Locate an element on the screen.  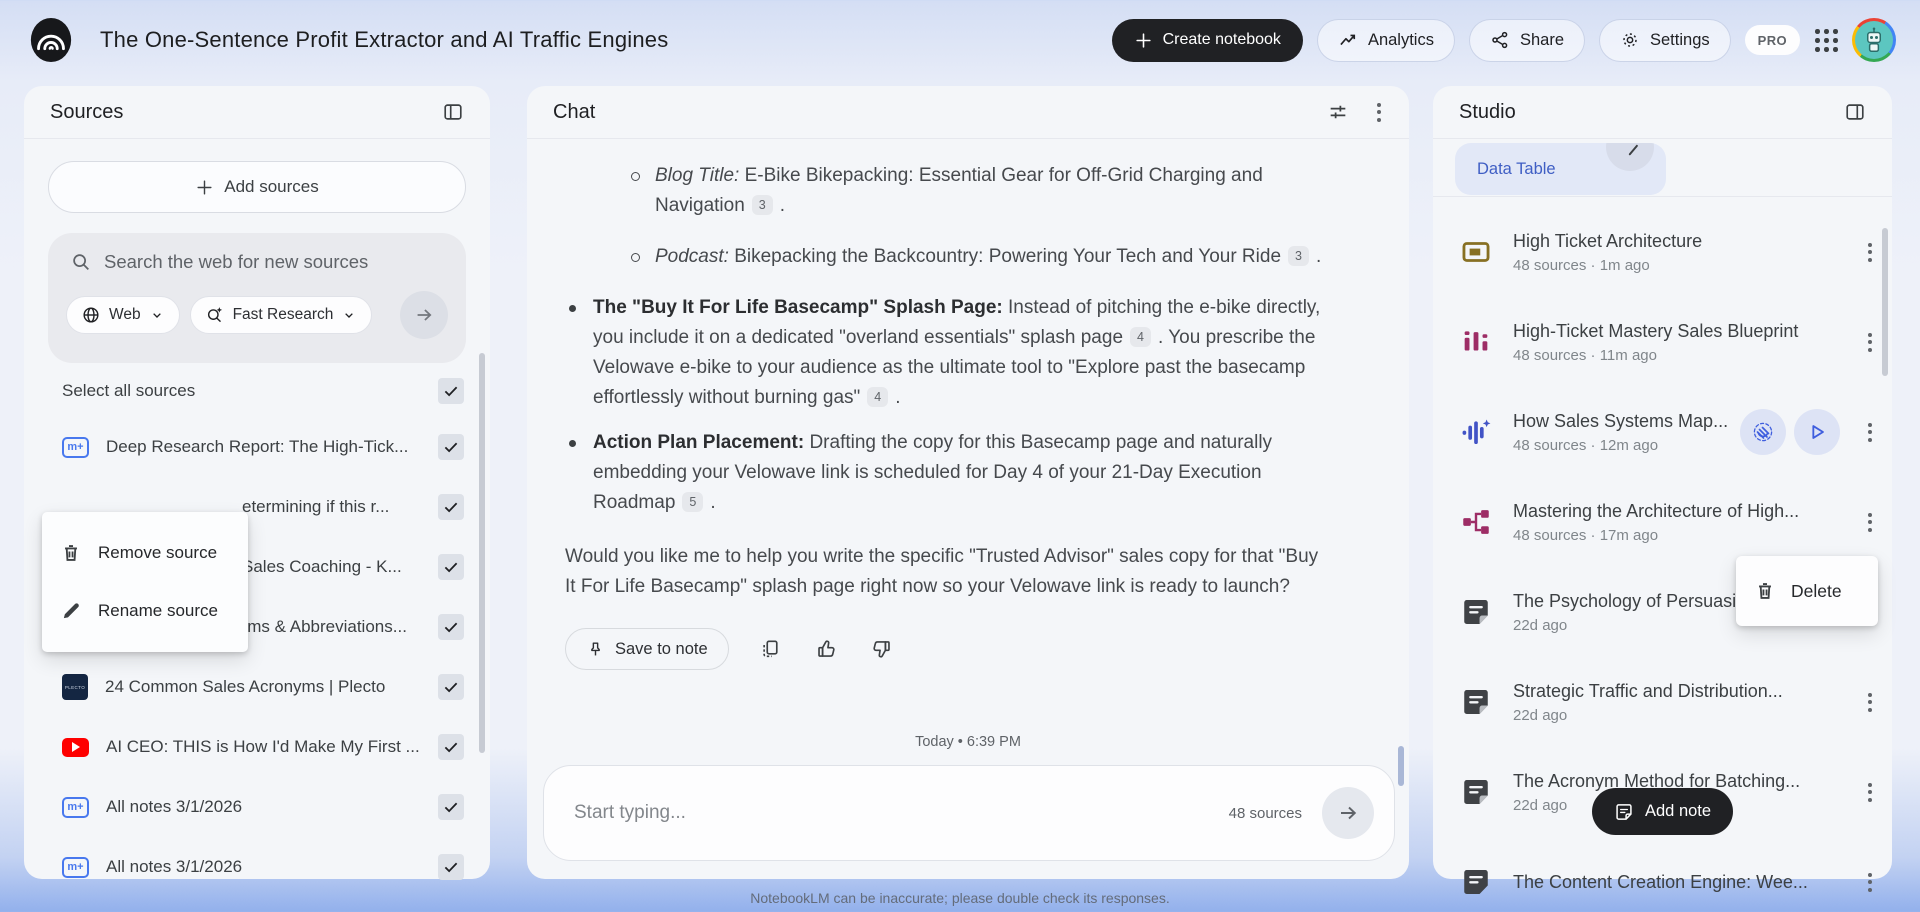
sparkle-search-icon is located at coordinates (215, 315).